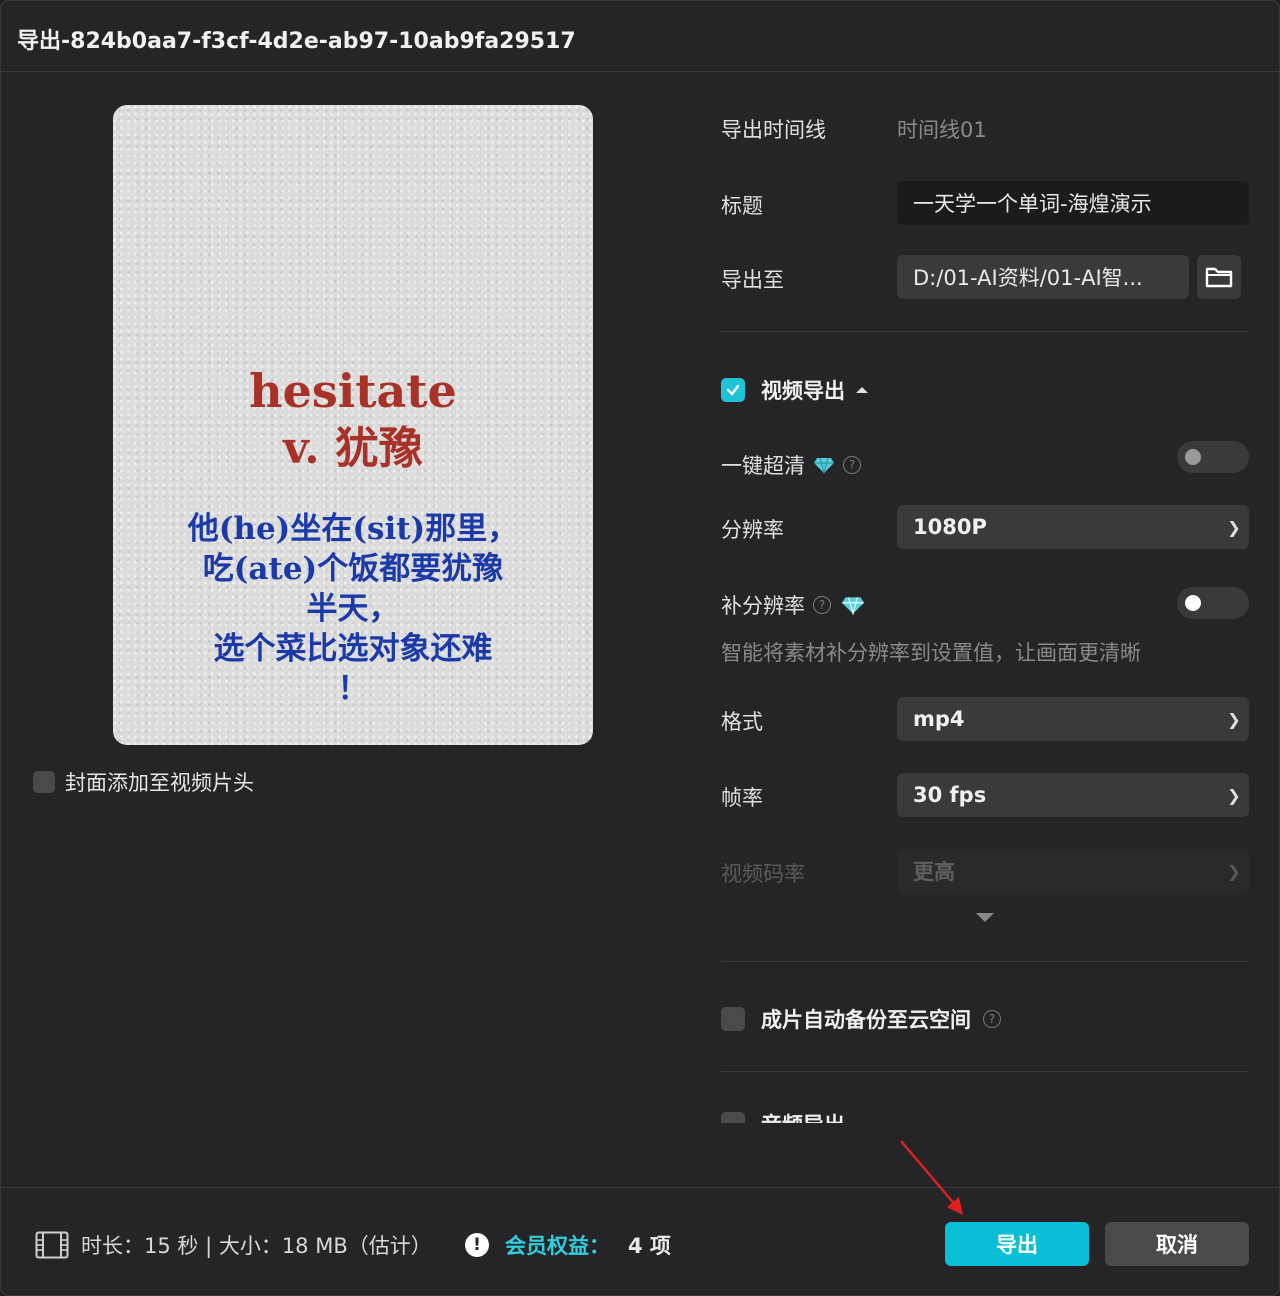  I want to click on bitrate-select: 更高 ❯, so click(1073, 871).